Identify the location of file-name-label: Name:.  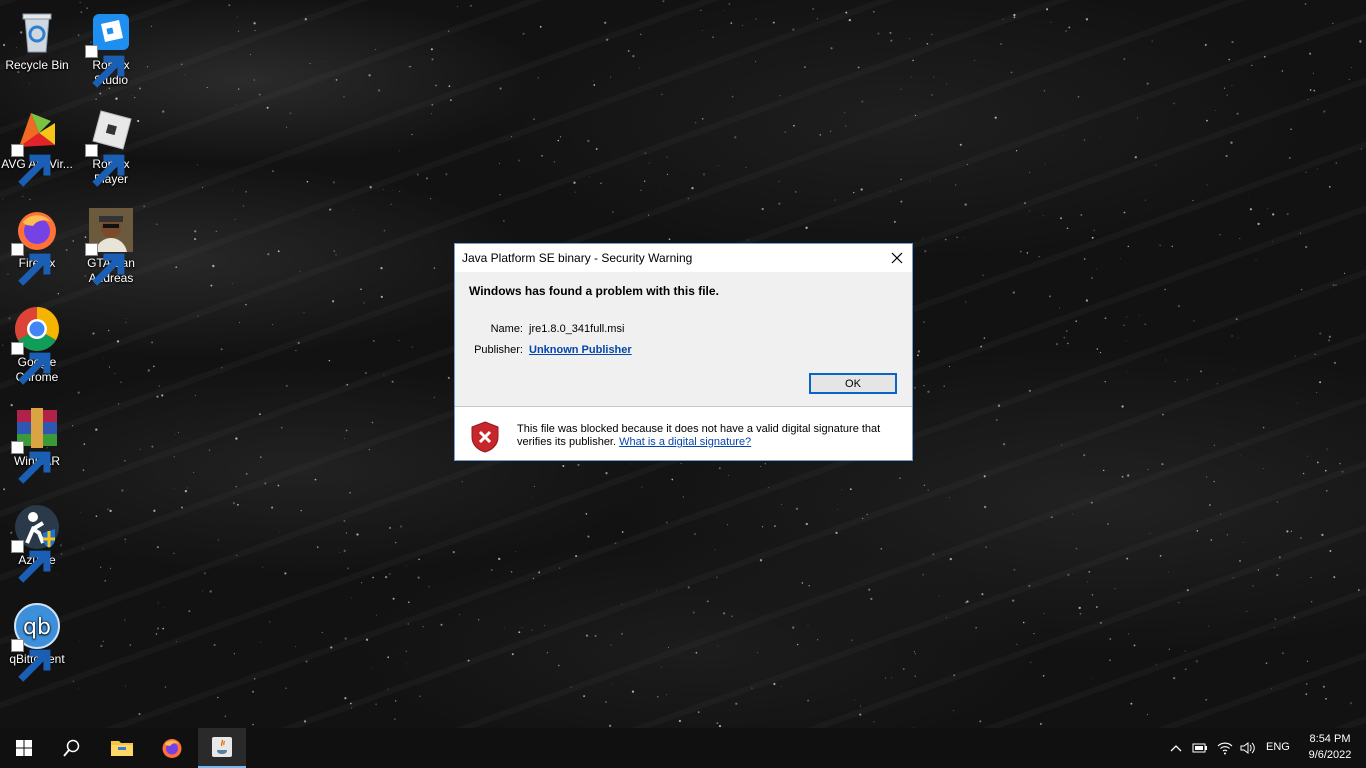
(506, 329).